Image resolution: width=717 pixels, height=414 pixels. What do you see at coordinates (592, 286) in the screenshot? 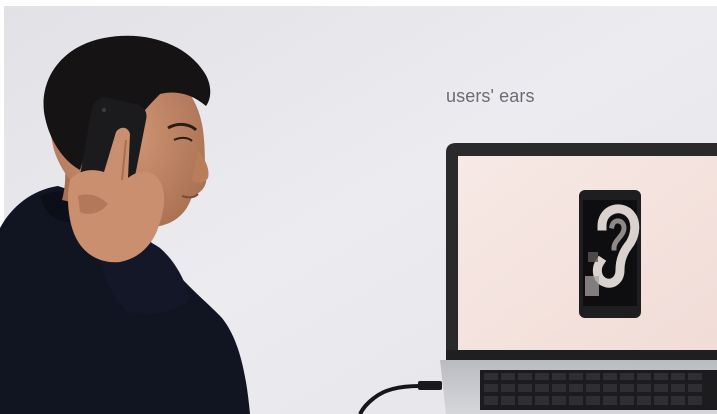
I see `ear-lobe` at bounding box center [592, 286].